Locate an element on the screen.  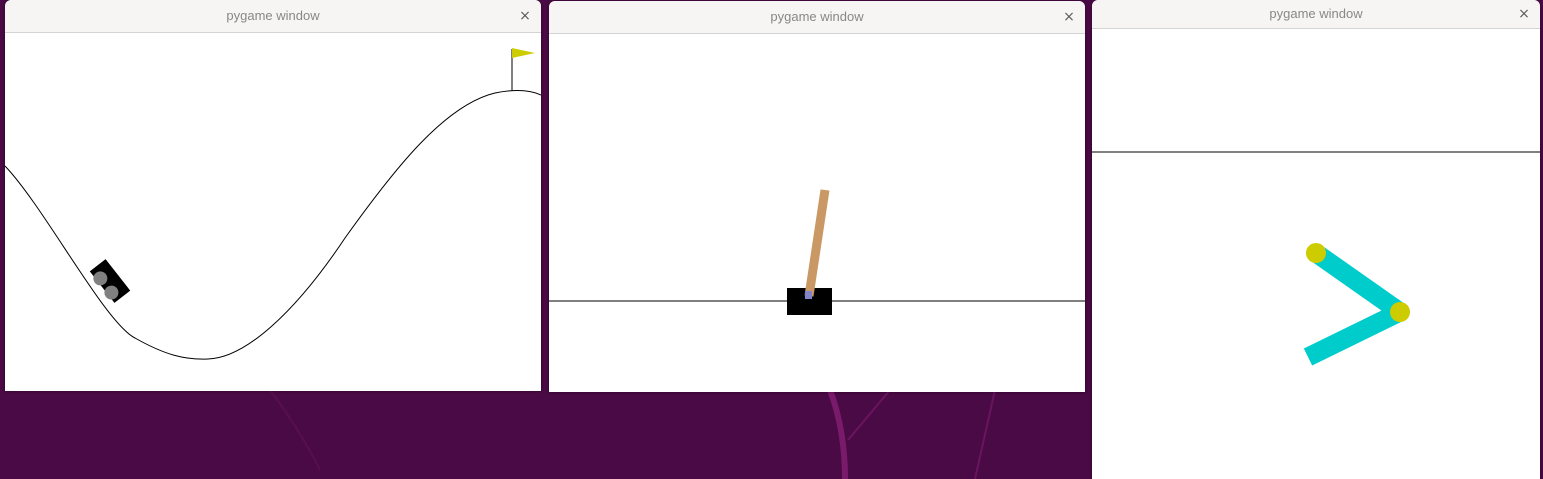
goal-flag is located at coordinates (523, 53).